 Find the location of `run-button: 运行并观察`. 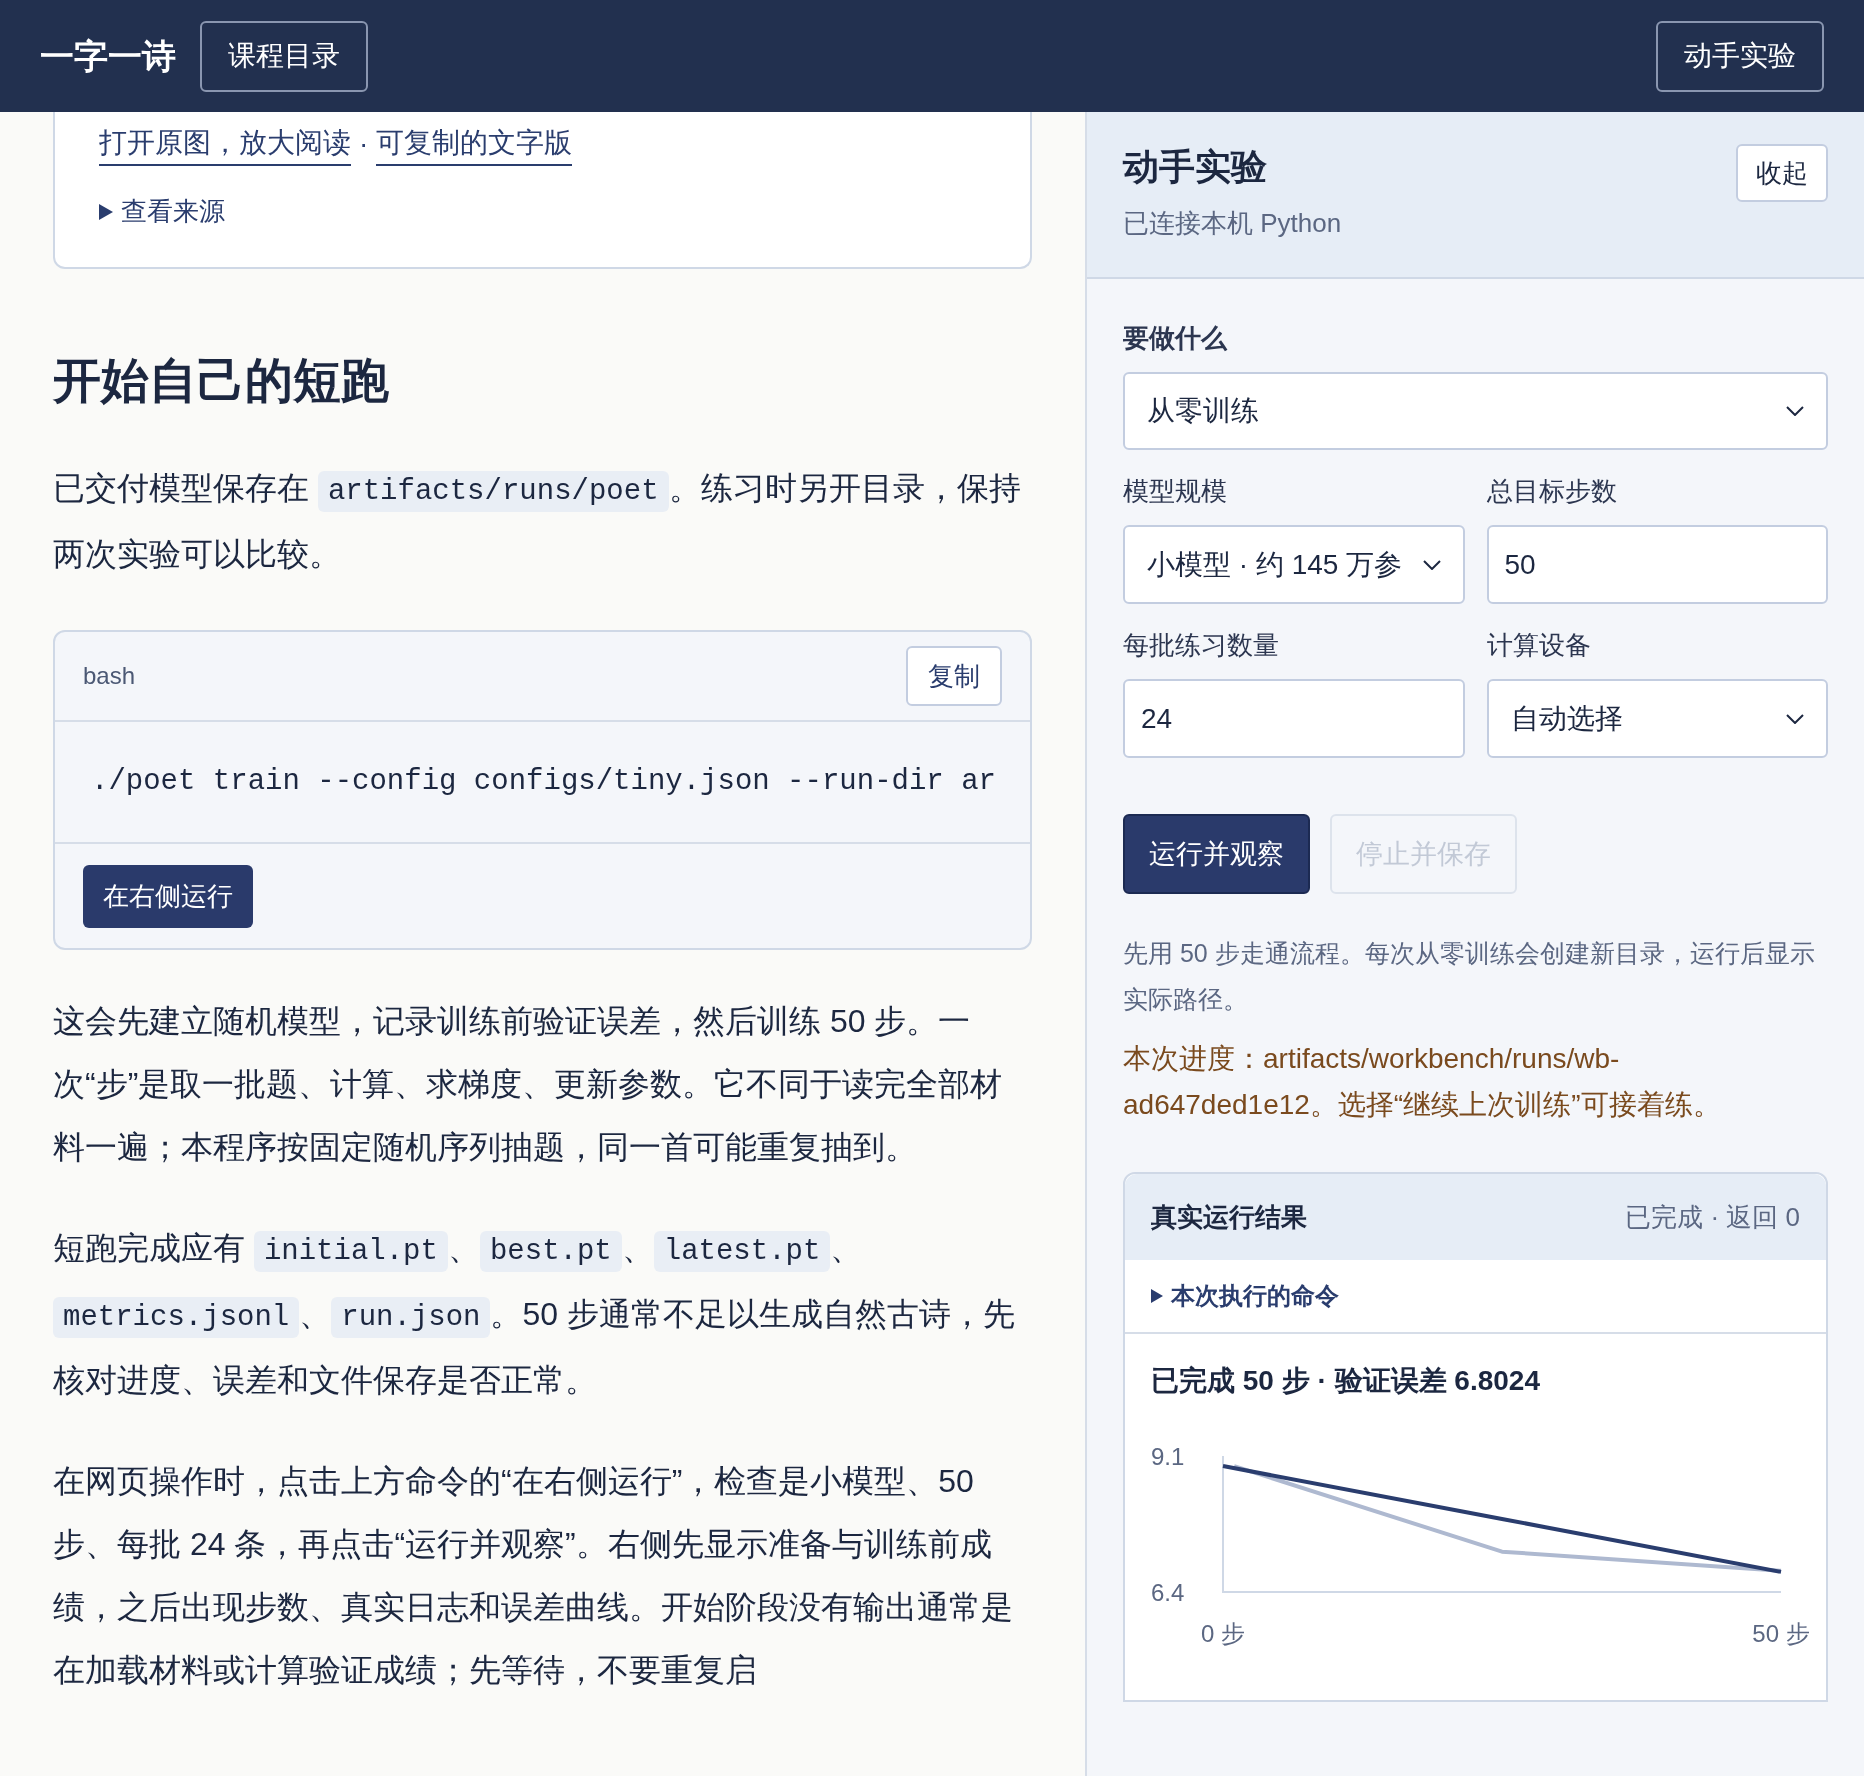

run-button: 运行并观察 is located at coordinates (1216, 854).